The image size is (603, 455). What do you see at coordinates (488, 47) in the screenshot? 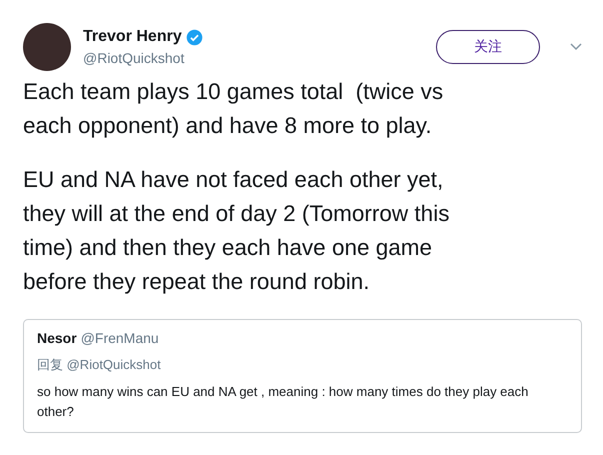
I see `follow-button: 关注` at bounding box center [488, 47].